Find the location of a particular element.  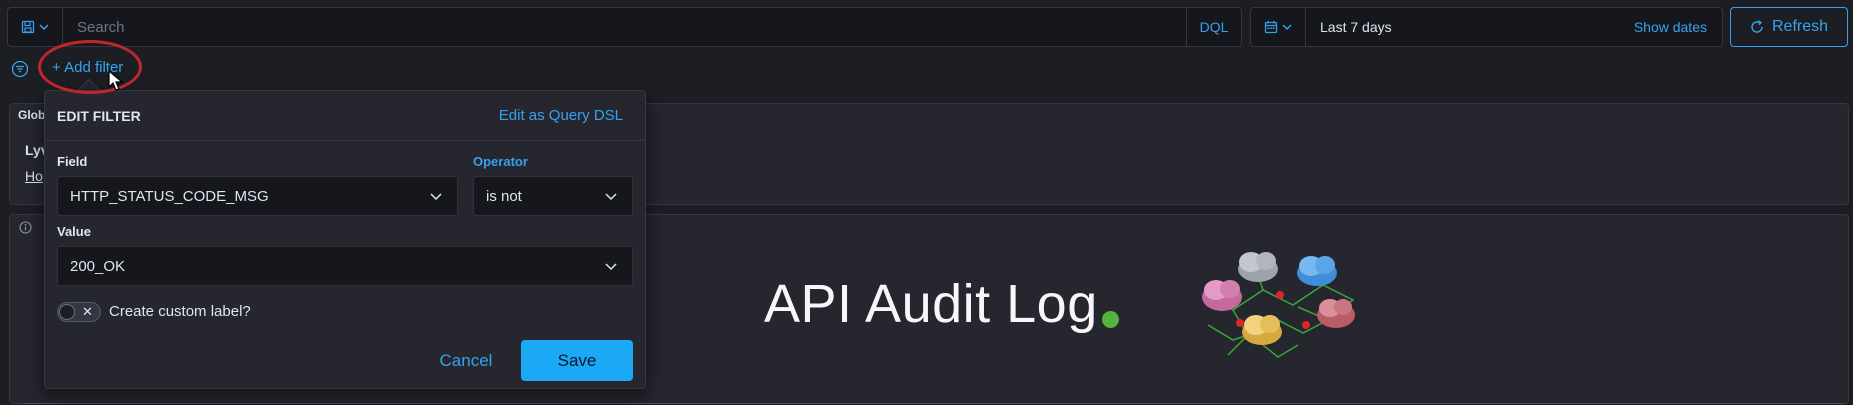

search-input is located at coordinates (624, 27).